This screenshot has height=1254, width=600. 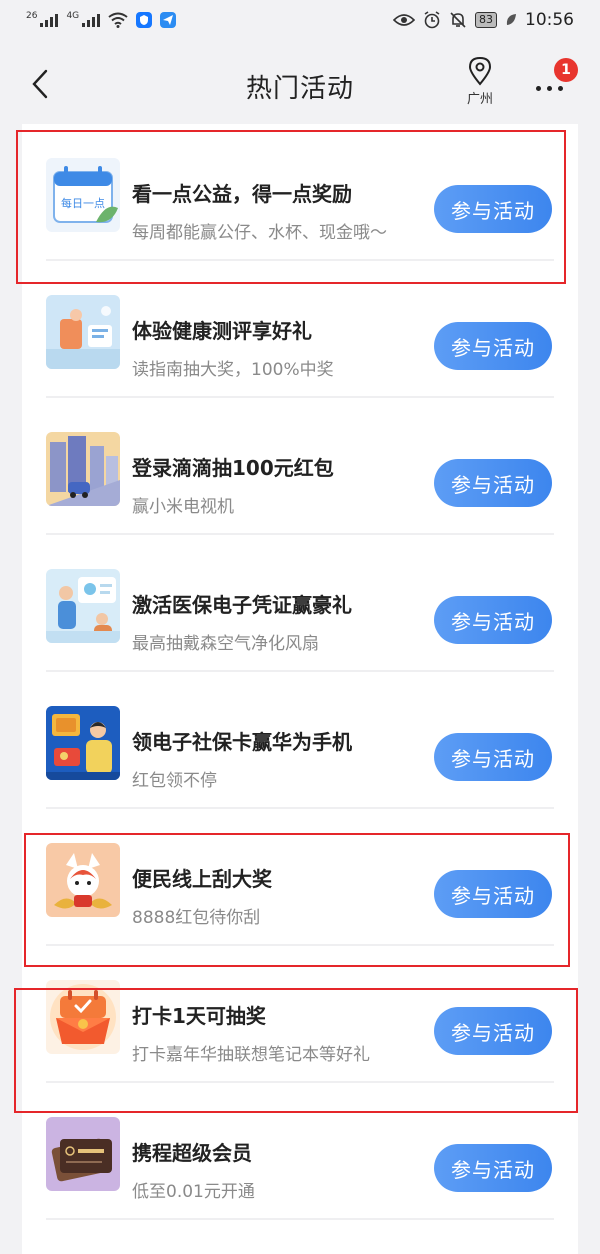 What do you see at coordinates (199, 1016) in the screenshot?
I see `activity-title: 打卡1天可抽奖` at bounding box center [199, 1016].